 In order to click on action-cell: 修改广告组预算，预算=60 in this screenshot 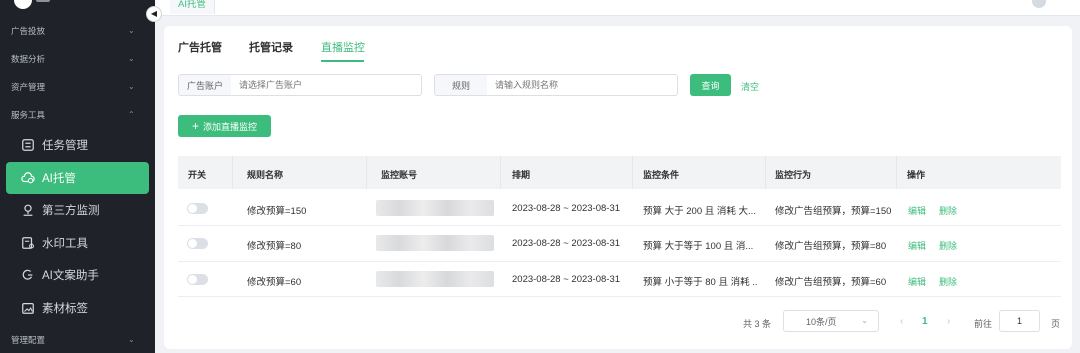, I will do `click(831, 282)`.